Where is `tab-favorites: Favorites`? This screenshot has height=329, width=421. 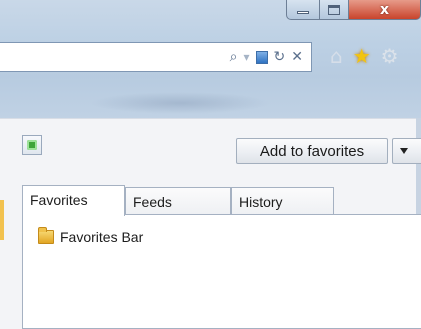 tab-favorites: Favorites is located at coordinates (73, 200).